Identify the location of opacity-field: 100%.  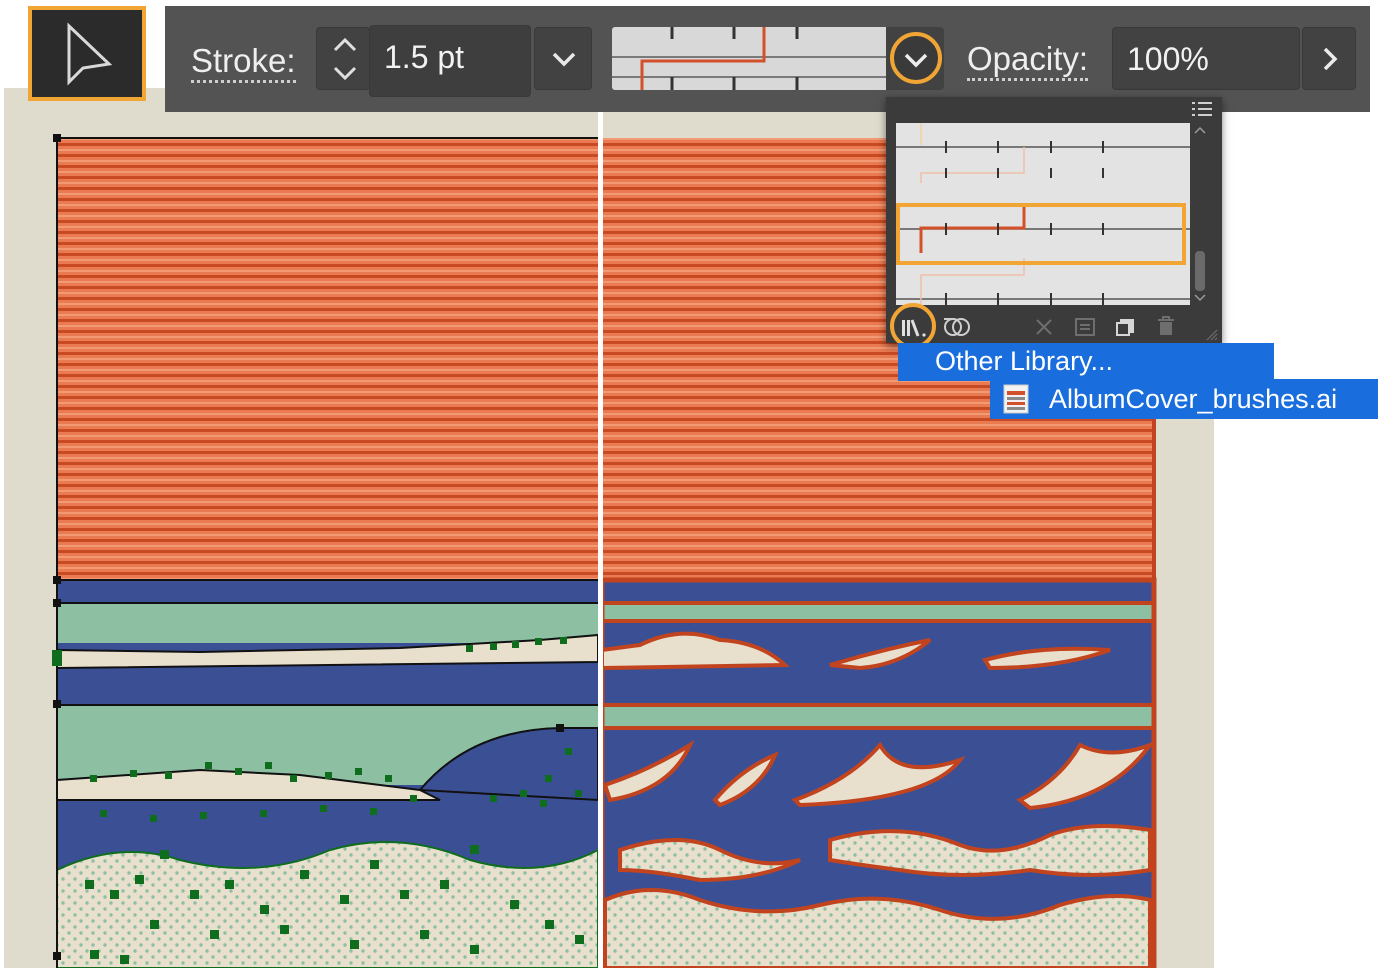
(1206, 58).